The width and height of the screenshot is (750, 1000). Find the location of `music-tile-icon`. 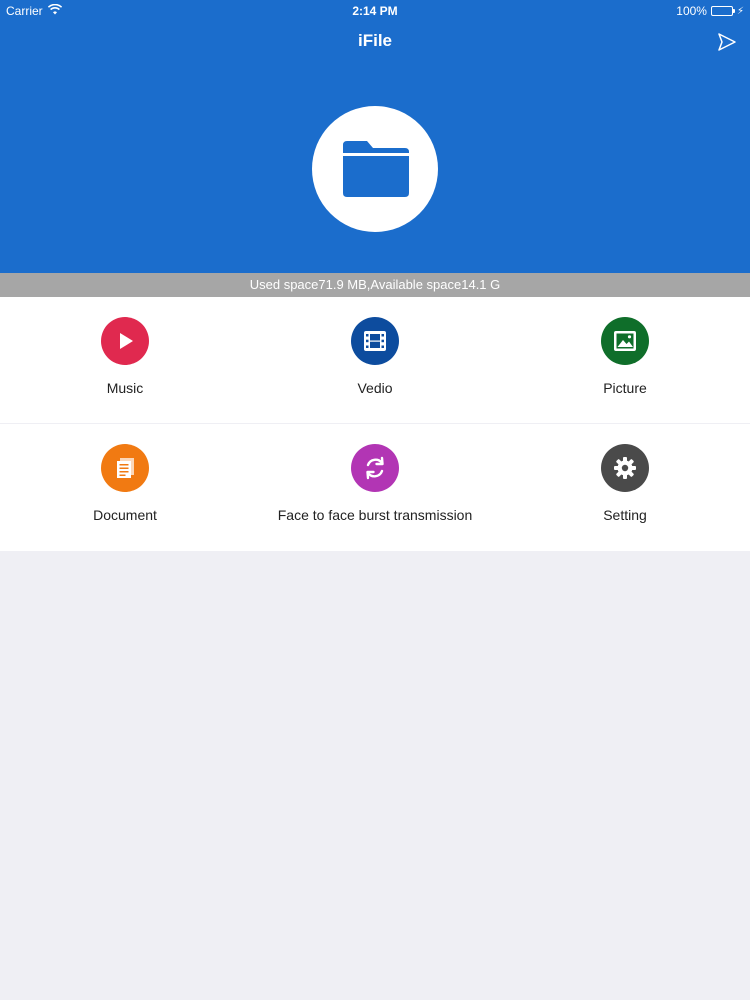

music-tile-icon is located at coordinates (125, 341).